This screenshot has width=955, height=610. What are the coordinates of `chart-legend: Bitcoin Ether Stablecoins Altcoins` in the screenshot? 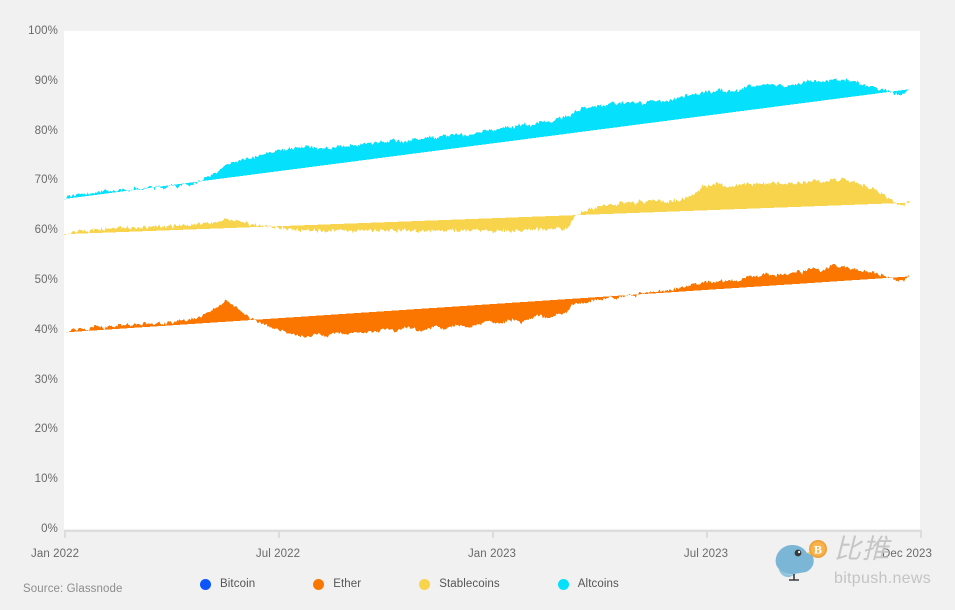 It's located at (438, 584).